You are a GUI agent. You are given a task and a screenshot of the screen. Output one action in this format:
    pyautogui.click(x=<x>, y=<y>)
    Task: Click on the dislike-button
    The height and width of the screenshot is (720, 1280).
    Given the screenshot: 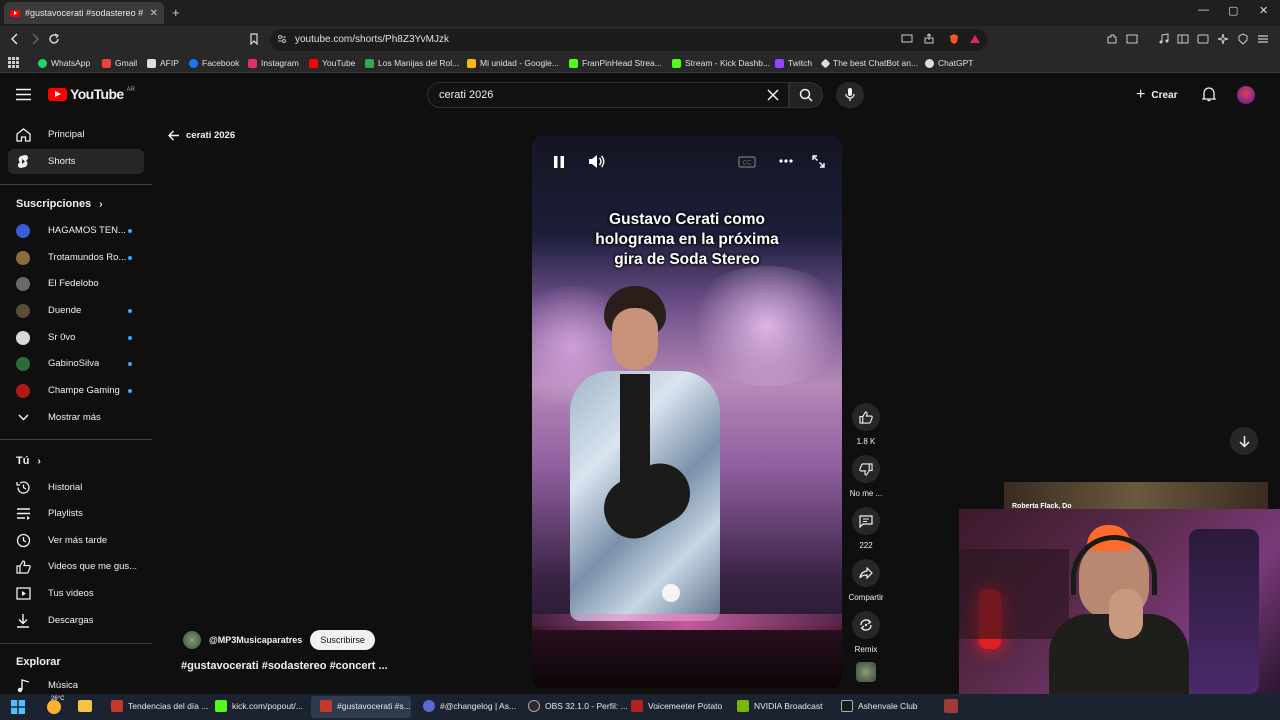 What is the action you would take?
    pyautogui.click(x=866, y=469)
    